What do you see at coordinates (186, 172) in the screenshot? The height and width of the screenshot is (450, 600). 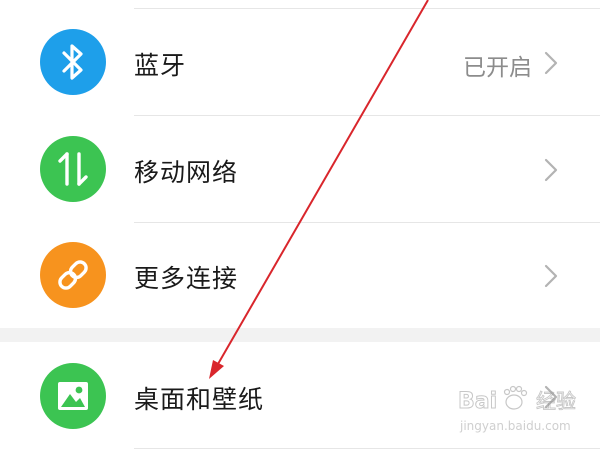 I see `settings-item-label: 移动网络` at bounding box center [186, 172].